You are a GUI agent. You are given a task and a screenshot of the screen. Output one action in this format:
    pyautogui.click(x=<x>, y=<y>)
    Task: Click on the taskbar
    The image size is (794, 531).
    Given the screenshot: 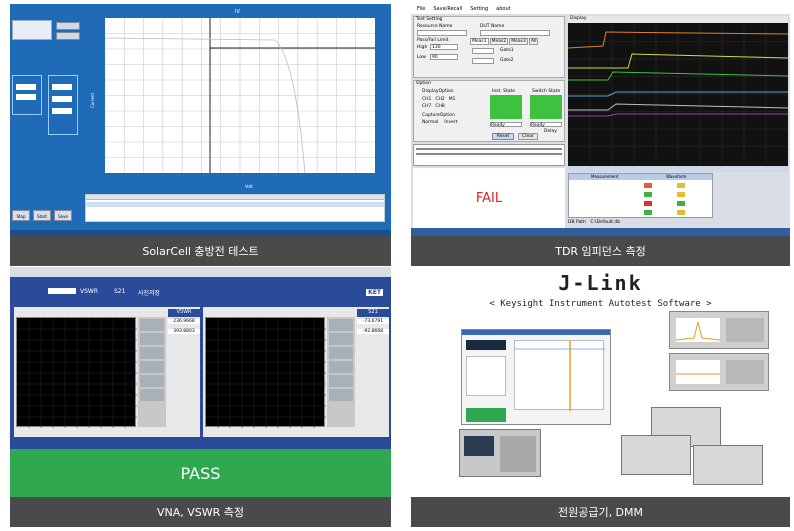 What is the action you would take?
    pyautogui.click(x=600, y=232)
    